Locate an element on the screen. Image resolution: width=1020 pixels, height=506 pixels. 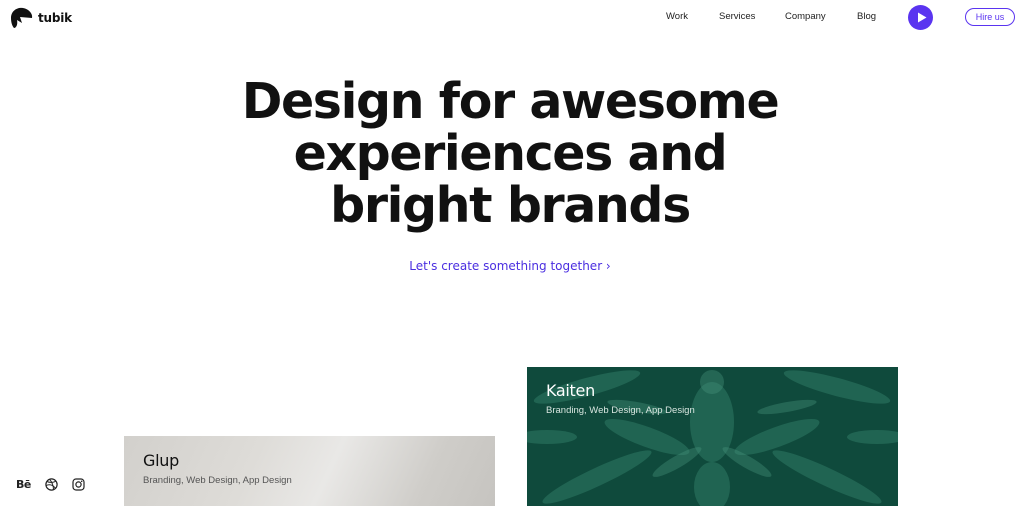
project-title: Glup is located at coordinates (161, 460).